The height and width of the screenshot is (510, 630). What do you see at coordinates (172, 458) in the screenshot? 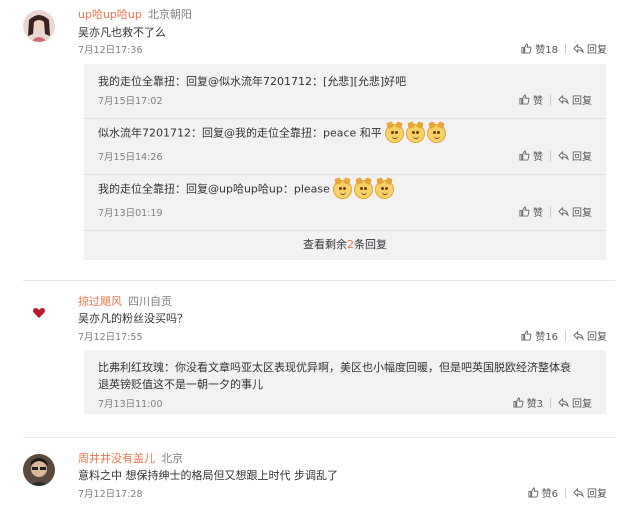
I see `location-text: 北京` at bounding box center [172, 458].